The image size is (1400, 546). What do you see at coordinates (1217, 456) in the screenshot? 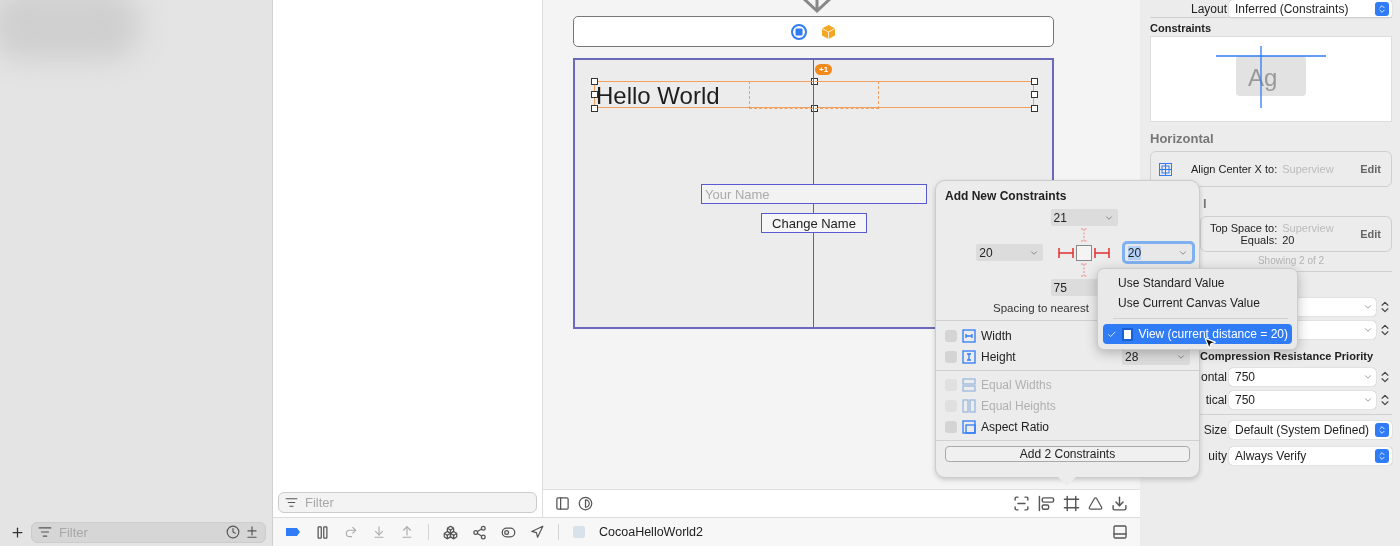
I see `field-label: uity` at bounding box center [1217, 456].